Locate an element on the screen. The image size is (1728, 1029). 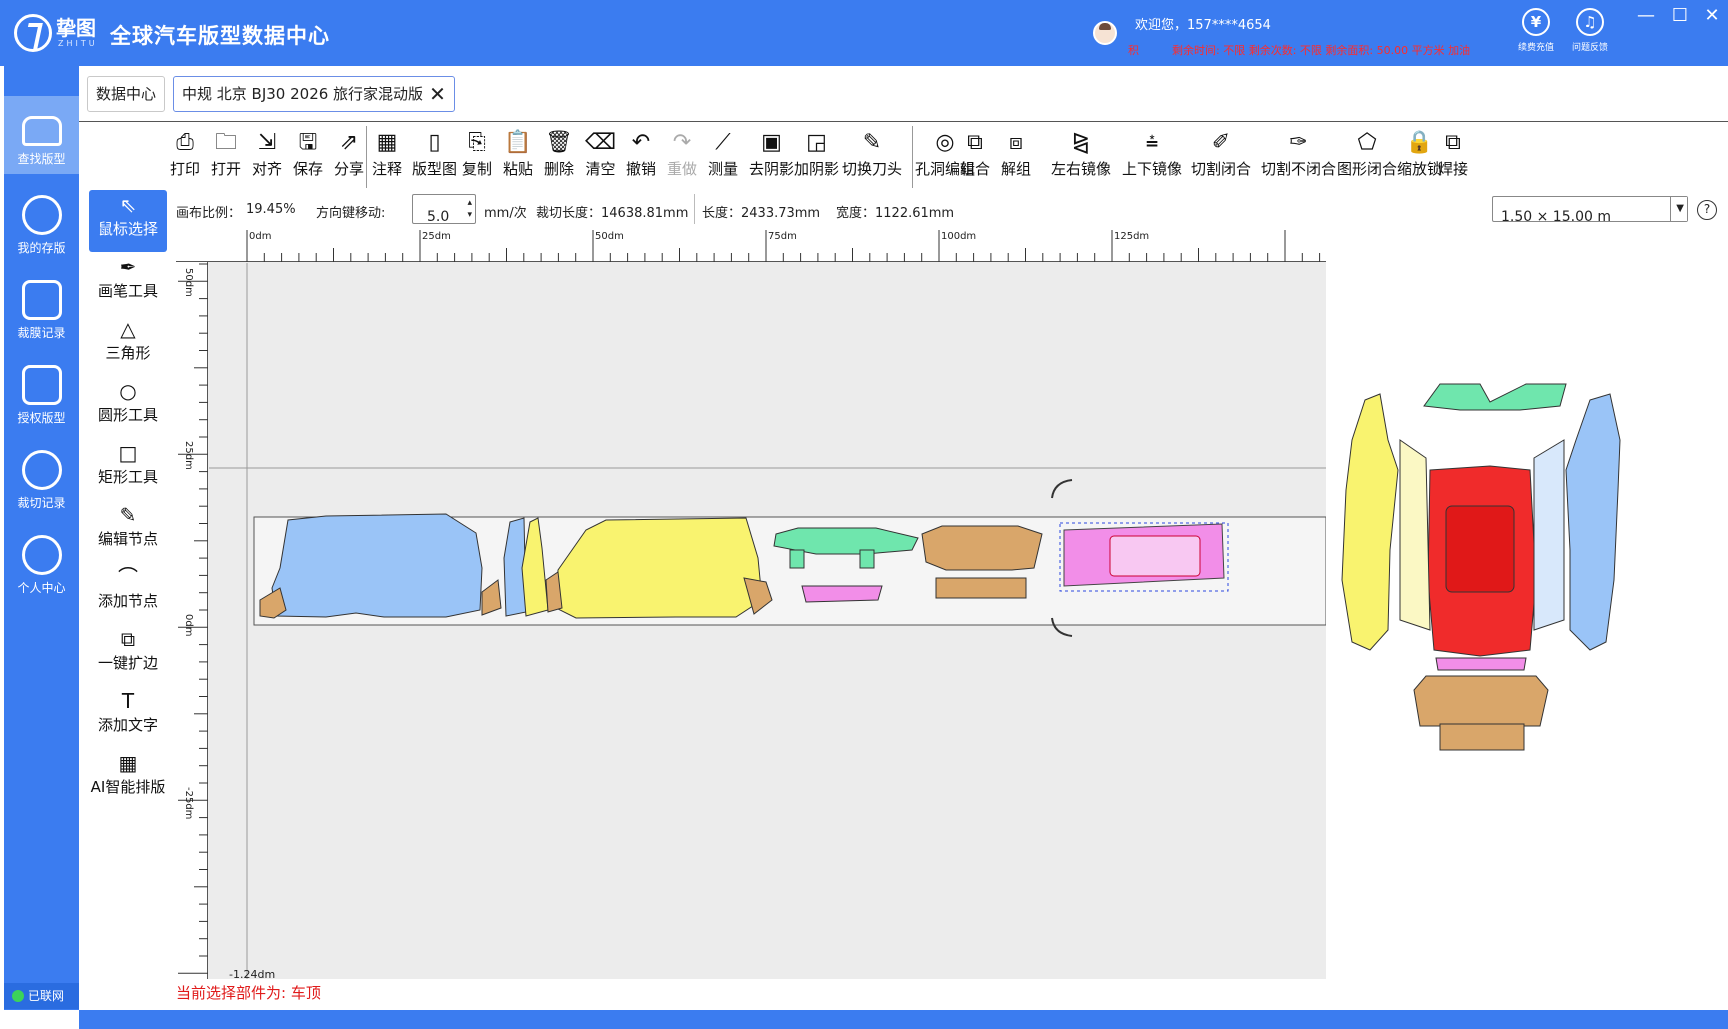
tool-triangle: △ 三角形 is located at coordinates (128, 345).